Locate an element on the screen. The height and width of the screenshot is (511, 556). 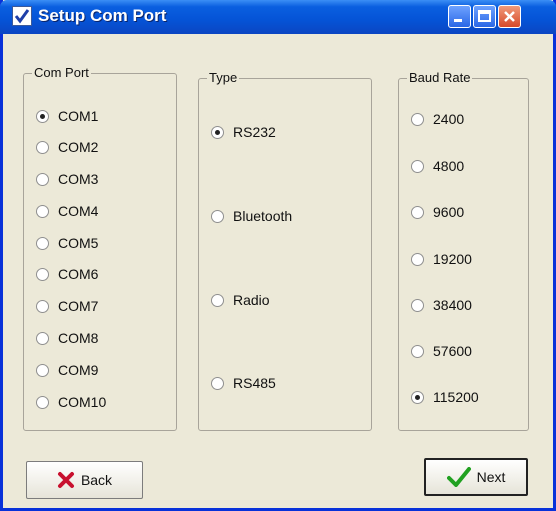
radio-label: Bluetooth is located at coordinates (263, 216).